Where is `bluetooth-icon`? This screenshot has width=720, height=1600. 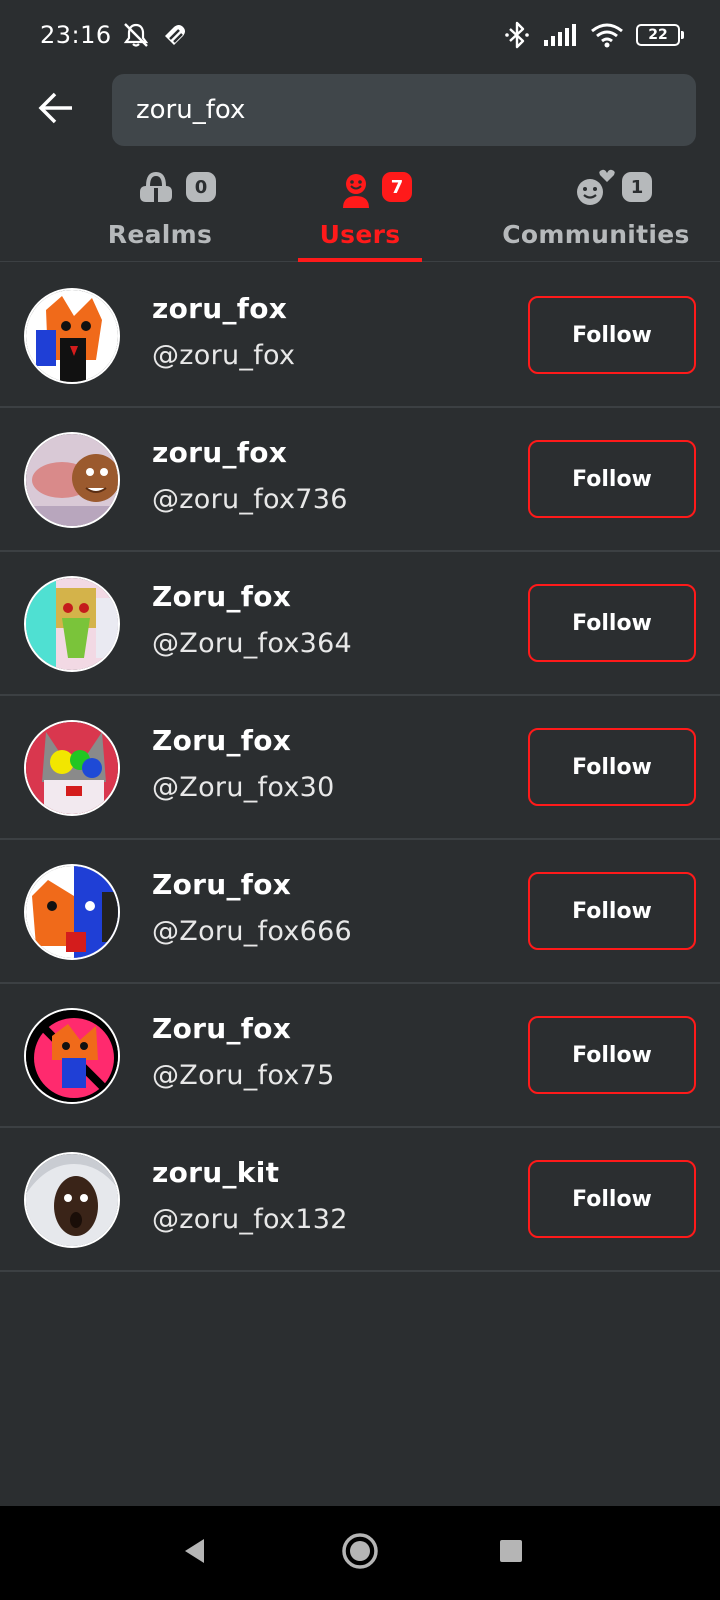 bluetooth-icon is located at coordinates (517, 35).